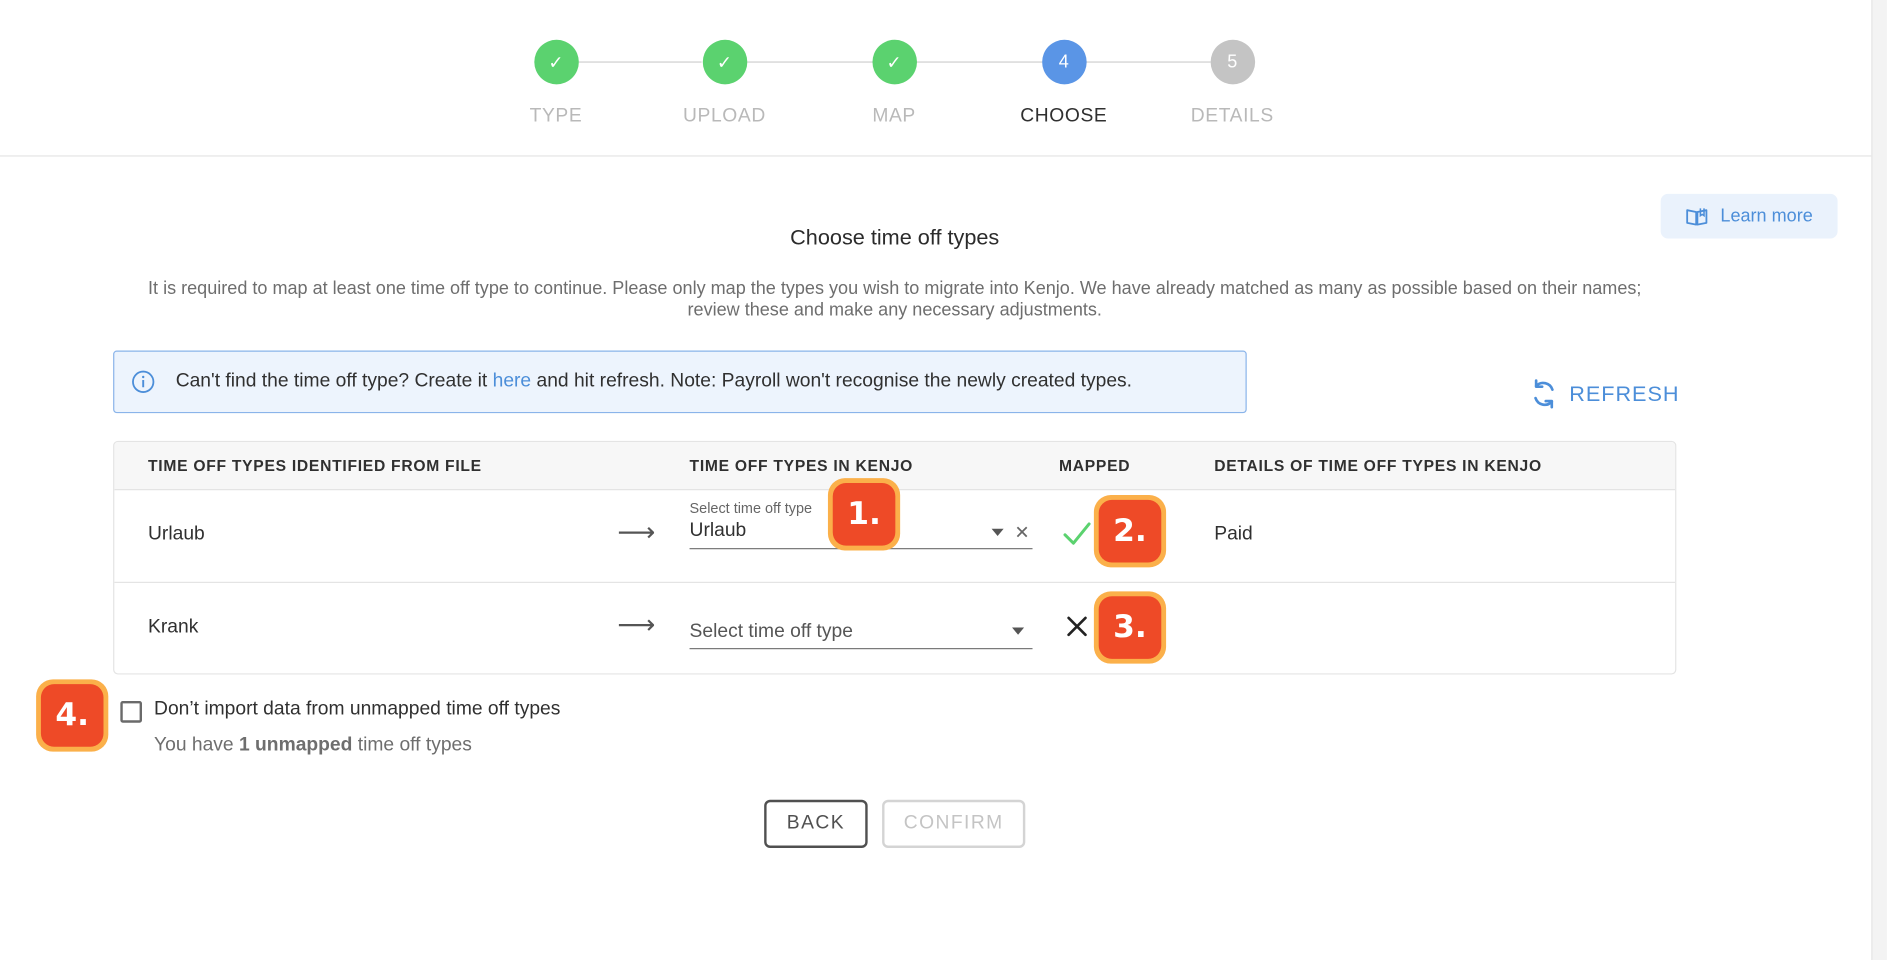 The height and width of the screenshot is (960, 1887). What do you see at coordinates (1232, 116) in the screenshot?
I see `step-label: DETAILS` at bounding box center [1232, 116].